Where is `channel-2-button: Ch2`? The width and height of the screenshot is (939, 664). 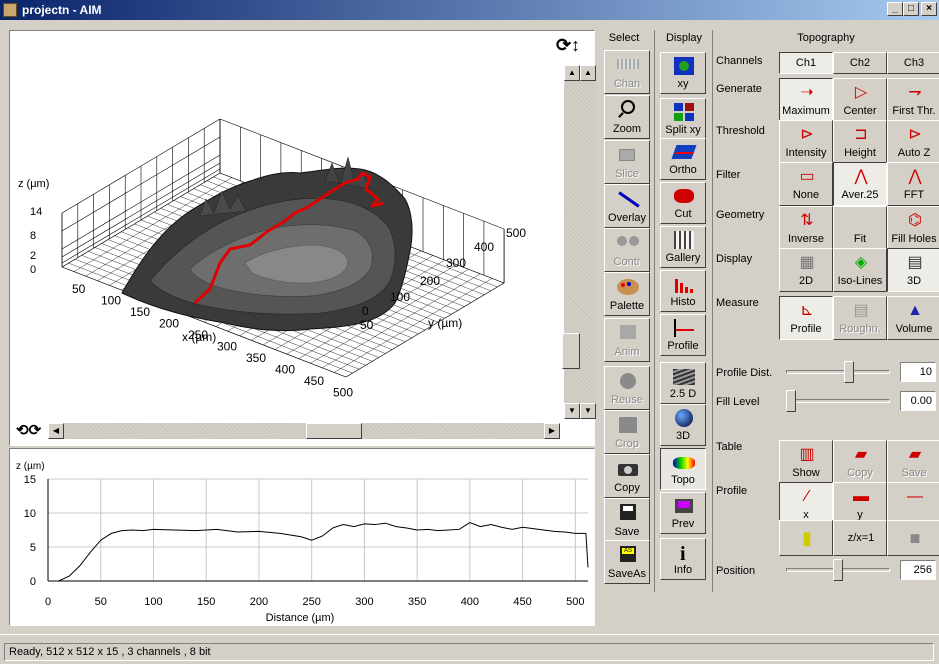
channel-2-button: Ch2 is located at coordinates (860, 63).